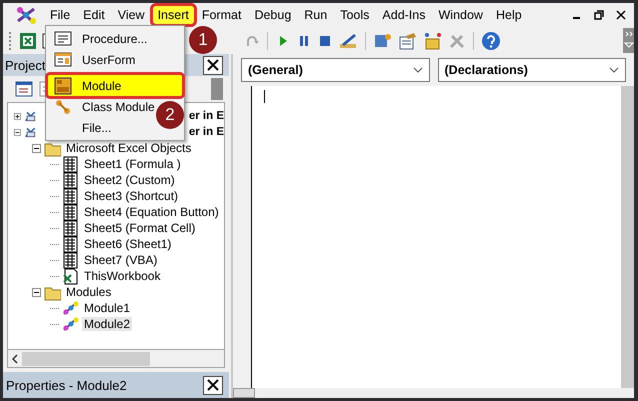  Describe the element at coordinates (461, 15) in the screenshot. I see `menu-item: Window` at that location.